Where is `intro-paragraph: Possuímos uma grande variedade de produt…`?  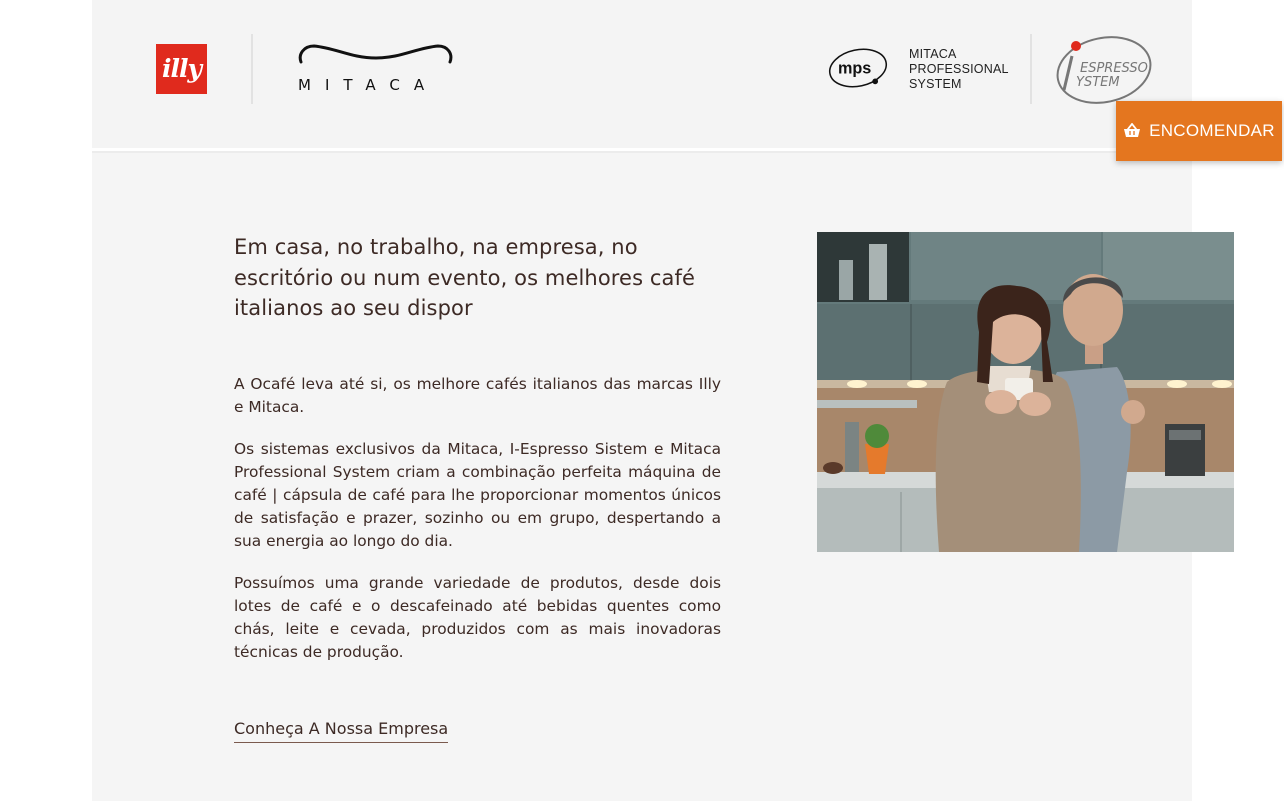 intro-paragraph: Possuímos uma grande variedade de produt… is located at coordinates (477, 617).